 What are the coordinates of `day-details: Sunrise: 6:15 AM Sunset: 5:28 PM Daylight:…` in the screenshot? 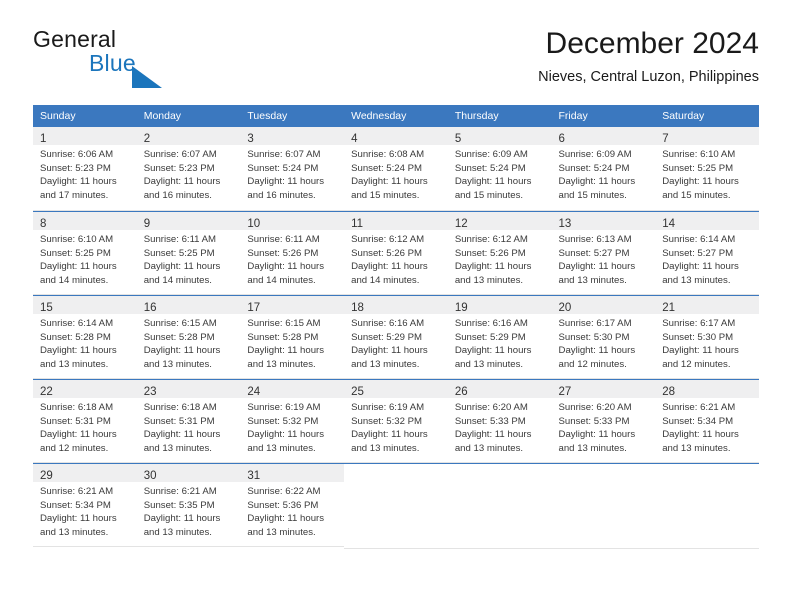 It's located at (292, 342).